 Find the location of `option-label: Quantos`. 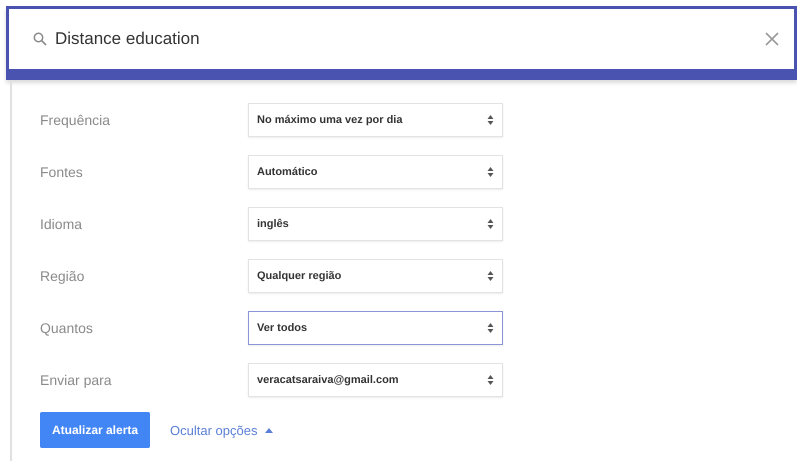

option-label: Quantos is located at coordinates (67, 328).